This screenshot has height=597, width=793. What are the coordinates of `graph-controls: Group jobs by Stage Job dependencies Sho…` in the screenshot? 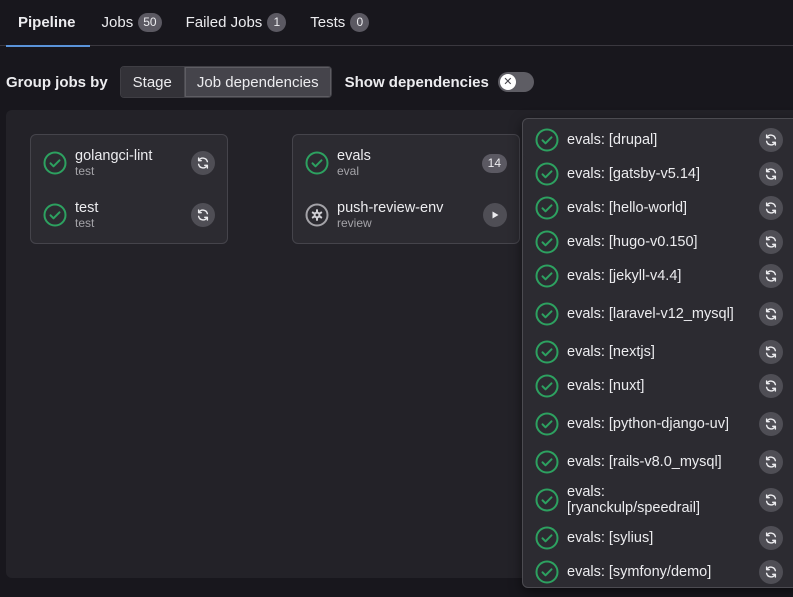 It's located at (270, 82).